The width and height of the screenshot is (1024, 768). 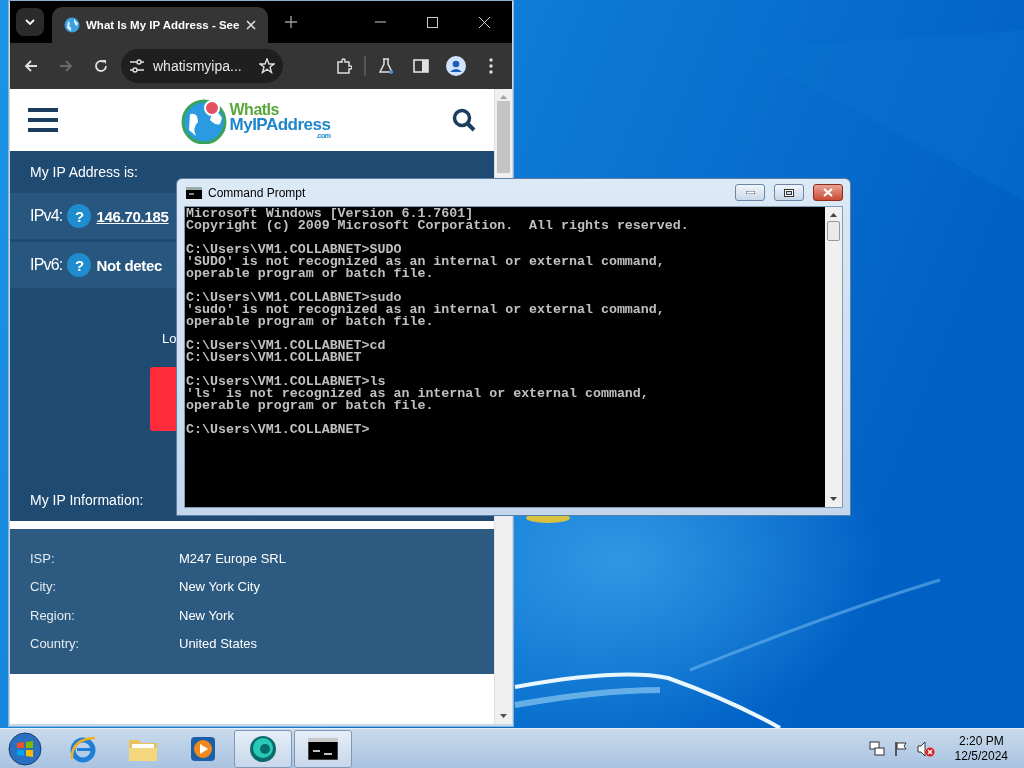 What do you see at coordinates (132, 216) in the screenshot?
I see `ip-link: 146.70.185` at bounding box center [132, 216].